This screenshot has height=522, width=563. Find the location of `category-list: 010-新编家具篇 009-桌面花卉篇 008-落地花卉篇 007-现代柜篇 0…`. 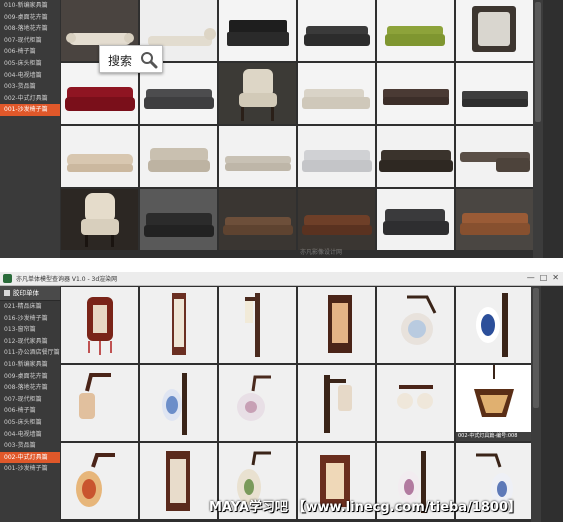

category-list: 010-新编家具篇 009-桌面花卉篇 008-落地花卉篇 007-现代柜篇 0… is located at coordinates (30, 58).